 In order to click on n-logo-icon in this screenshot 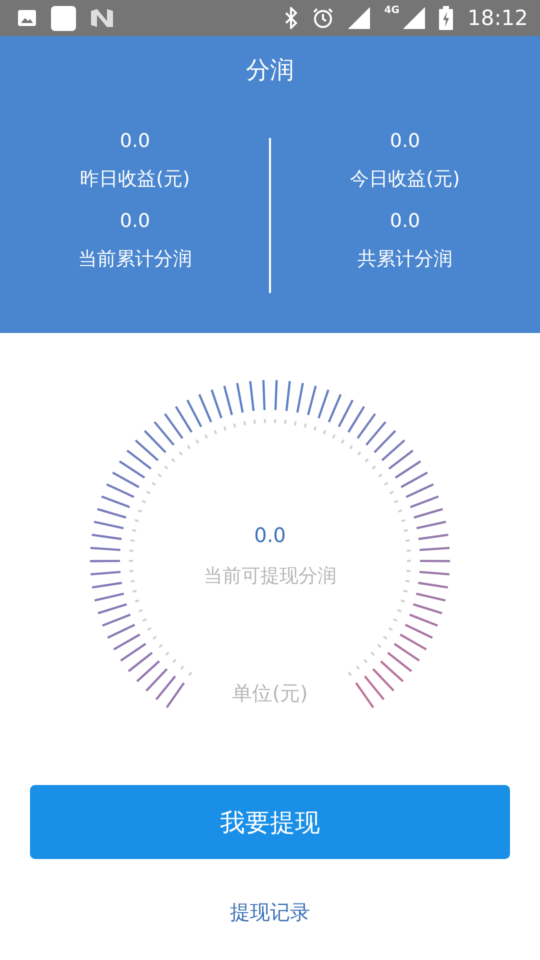, I will do `click(102, 18)`.